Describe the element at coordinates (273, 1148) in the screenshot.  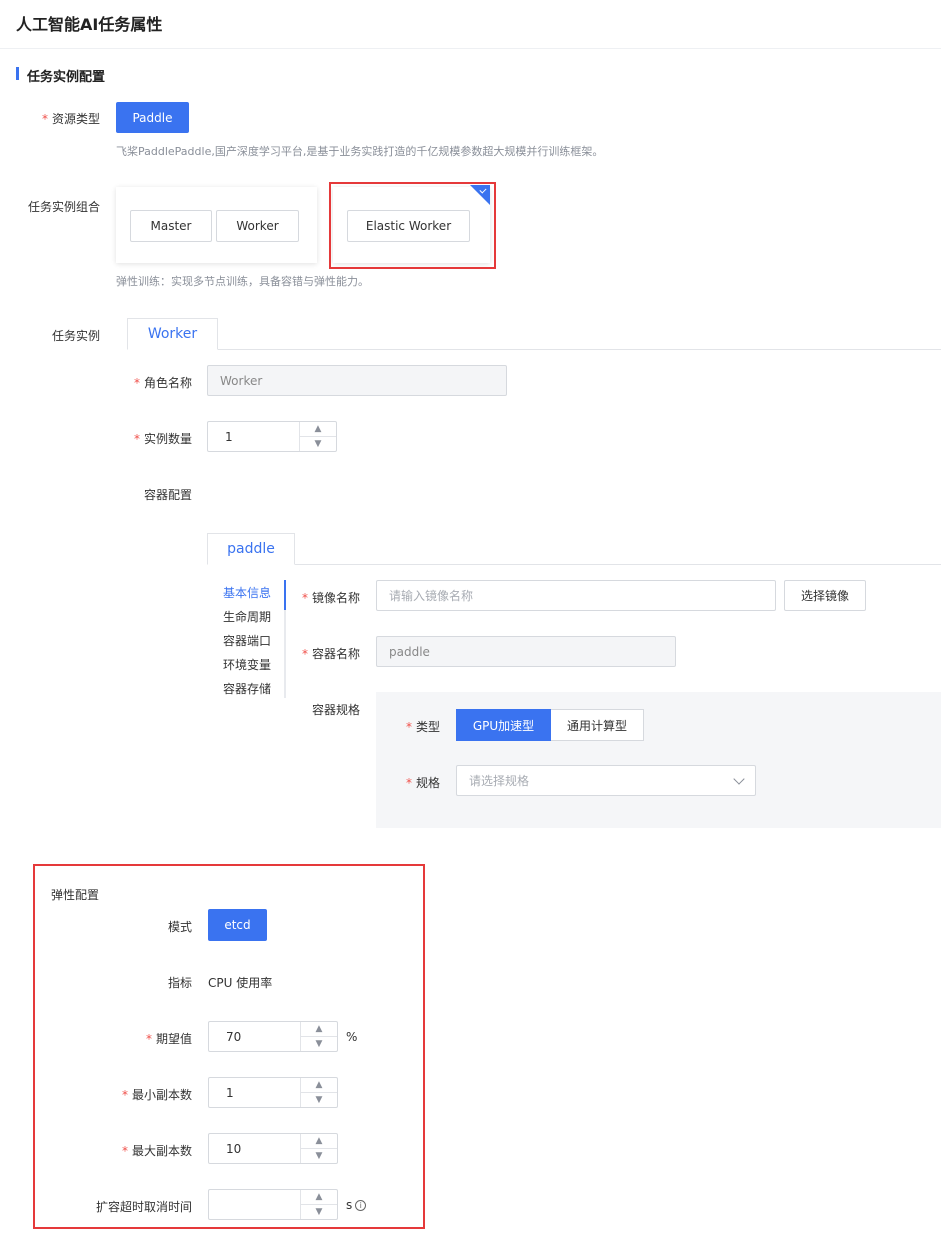
I see `max-replicas-stepper: 10 ▲ ▼` at that location.